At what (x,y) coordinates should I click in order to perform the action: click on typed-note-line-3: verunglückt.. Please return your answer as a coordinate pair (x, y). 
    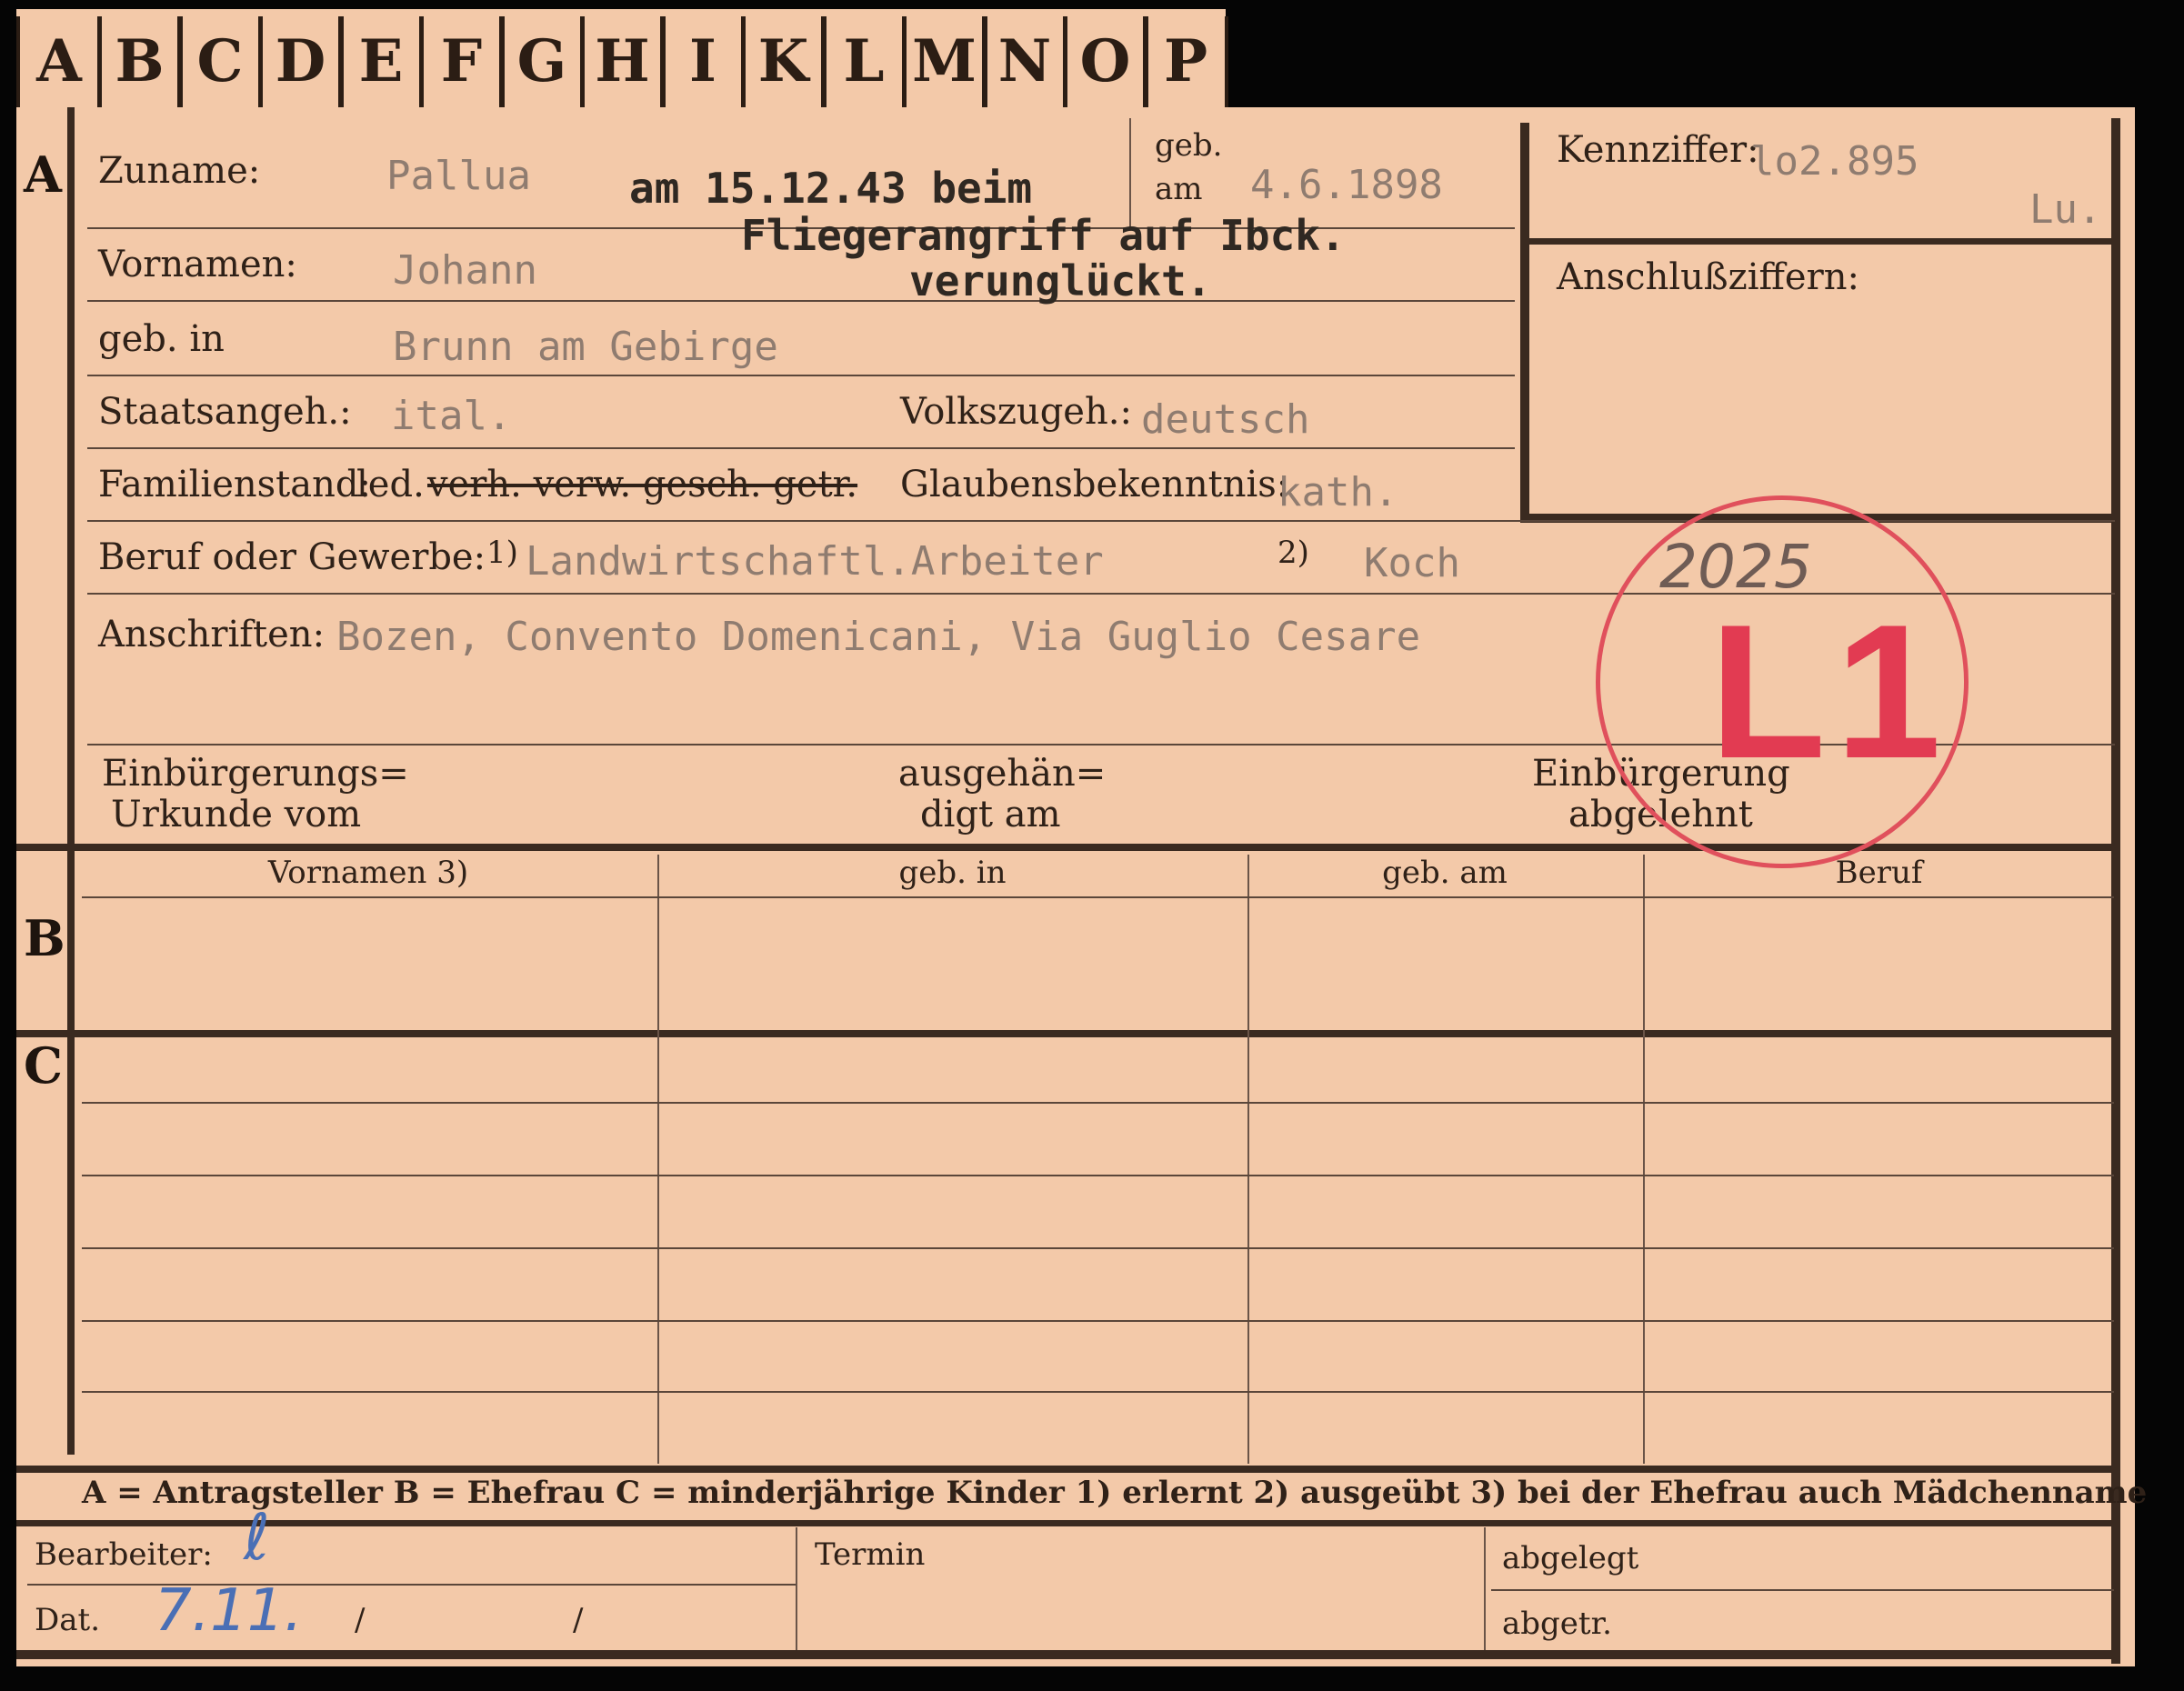
    Looking at the image, I should click on (1060, 280).